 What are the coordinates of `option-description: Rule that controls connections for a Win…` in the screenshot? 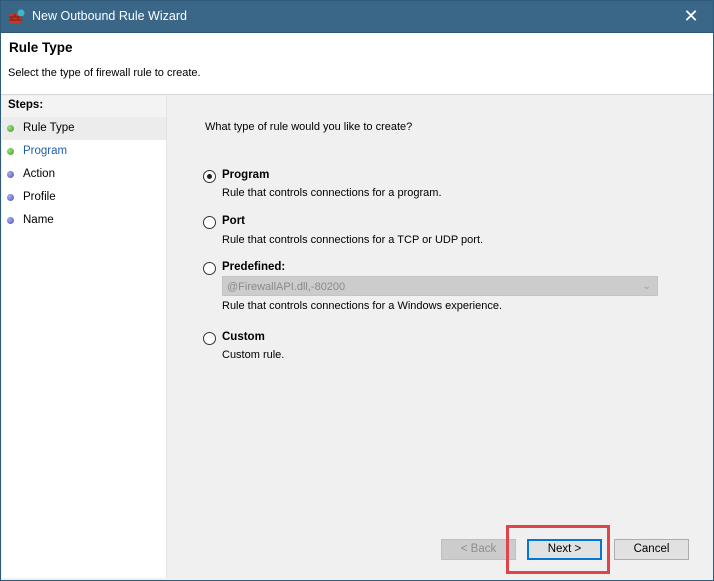 It's located at (362, 306).